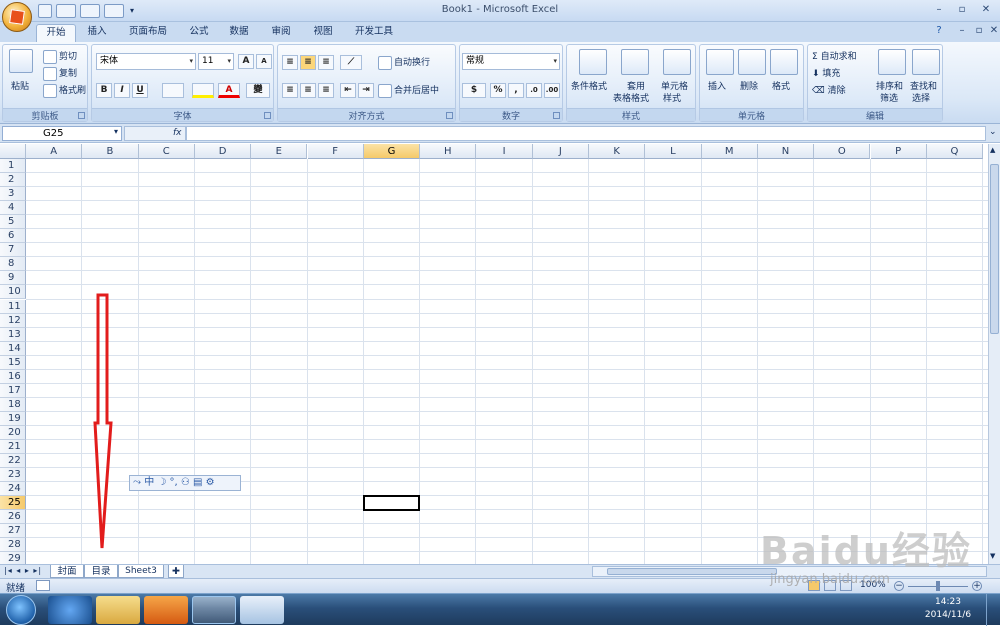  What do you see at coordinates (926, 62) in the screenshot?
I see `find-select-icon` at bounding box center [926, 62].